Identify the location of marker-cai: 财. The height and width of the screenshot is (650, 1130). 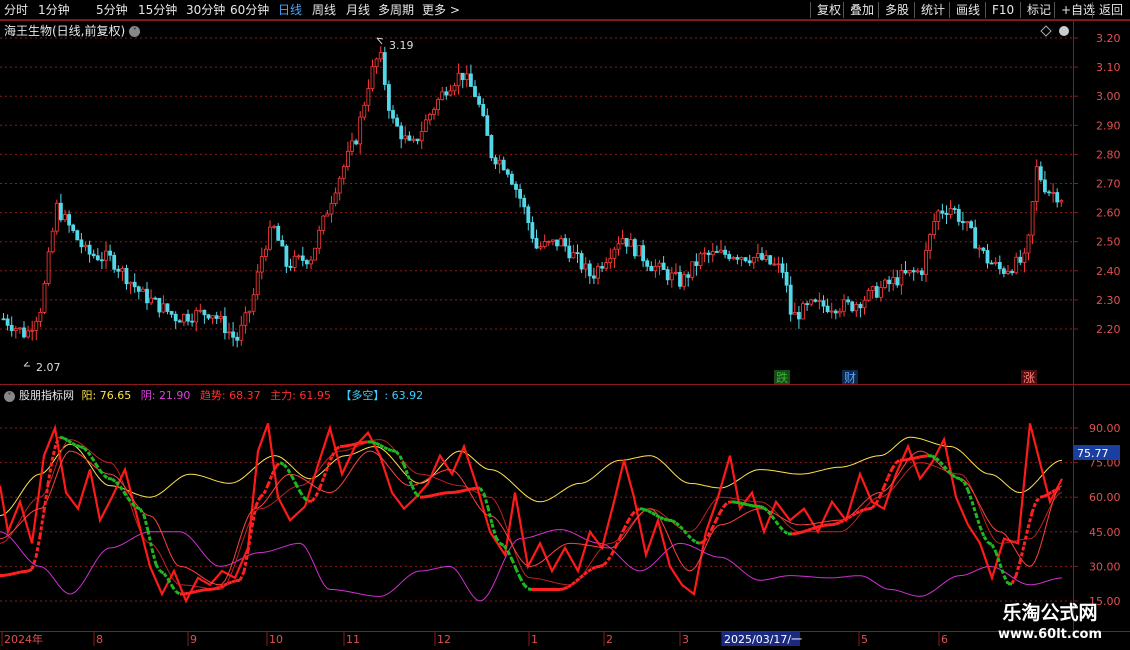
(850, 378).